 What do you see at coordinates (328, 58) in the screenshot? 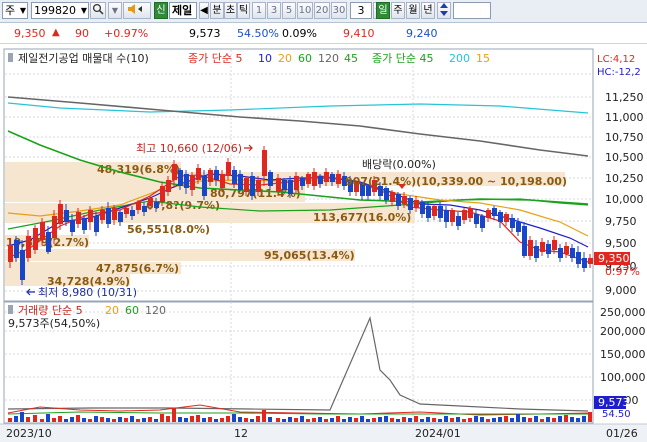
I see `ma120-legend: 120` at bounding box center [328, 58].